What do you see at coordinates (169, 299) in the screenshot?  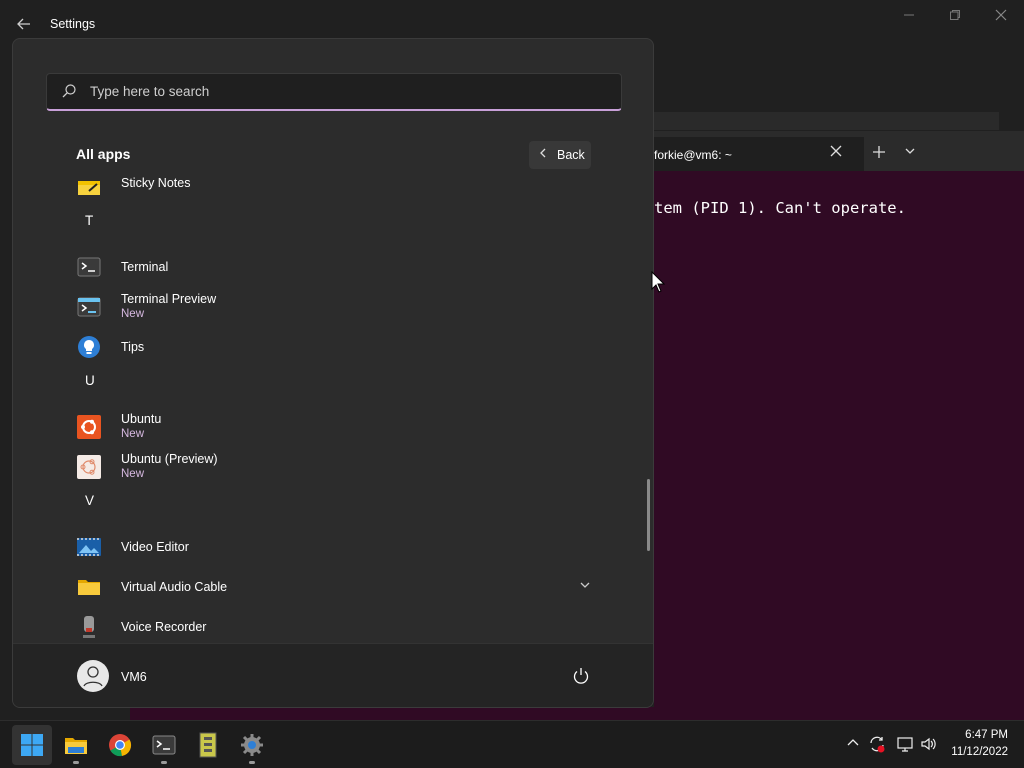 I see `app-name: Terminal Preview` at bounding box center [169, 299].